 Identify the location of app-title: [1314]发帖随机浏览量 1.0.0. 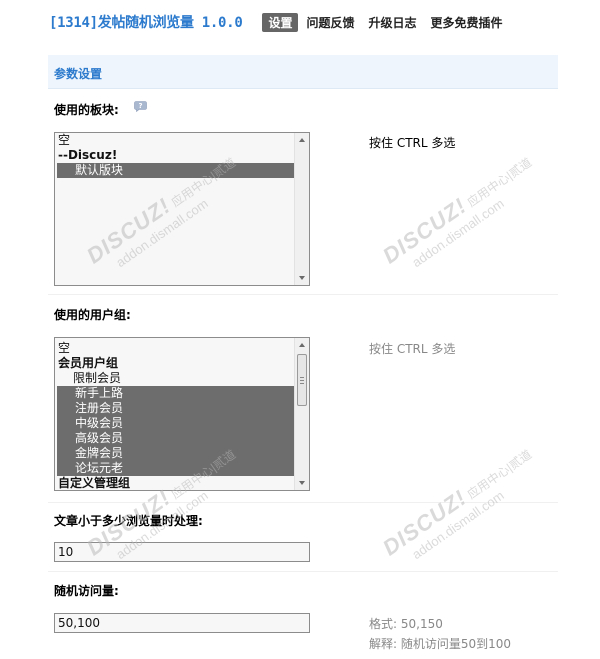
(146, 23).